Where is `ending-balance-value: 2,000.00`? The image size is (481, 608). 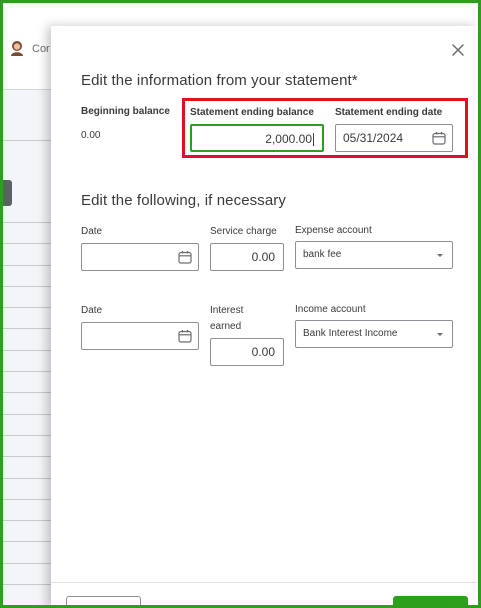 ending-balance-value: 2,000.00 is located at coordinates (288, 139).